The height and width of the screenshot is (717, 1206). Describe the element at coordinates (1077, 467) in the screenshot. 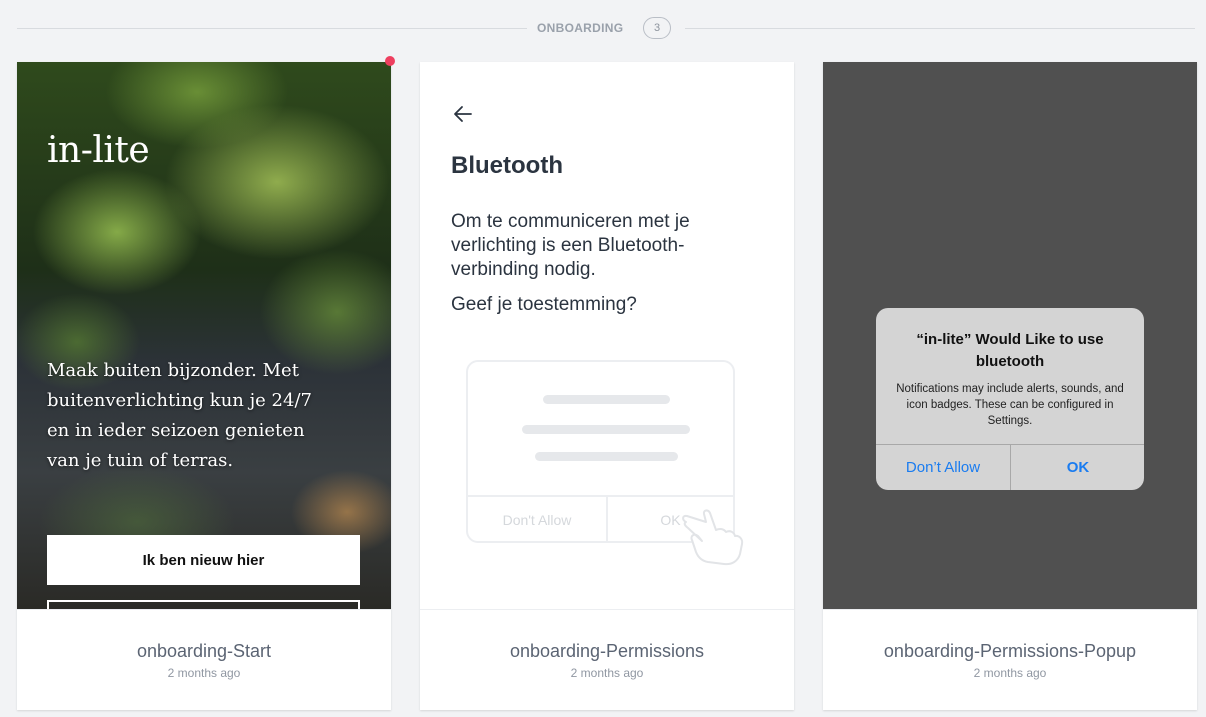

I see `ok-button: OK` at that location.